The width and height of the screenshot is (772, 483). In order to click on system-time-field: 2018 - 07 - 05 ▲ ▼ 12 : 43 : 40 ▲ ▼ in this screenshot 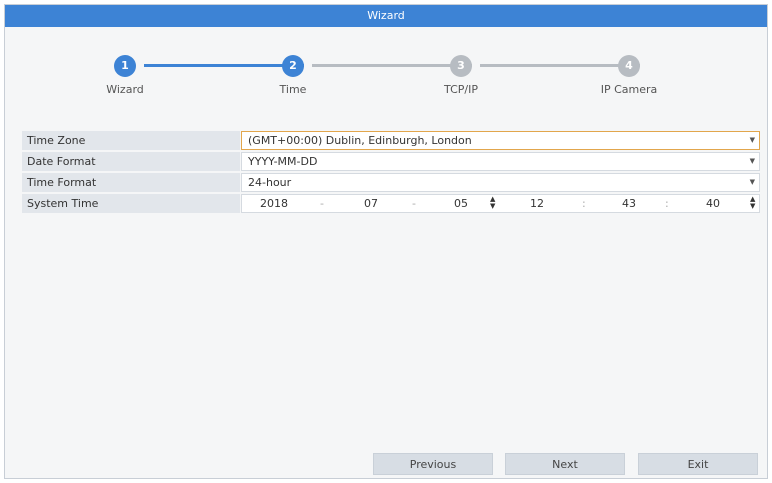, I will do `click(500, 203)`.